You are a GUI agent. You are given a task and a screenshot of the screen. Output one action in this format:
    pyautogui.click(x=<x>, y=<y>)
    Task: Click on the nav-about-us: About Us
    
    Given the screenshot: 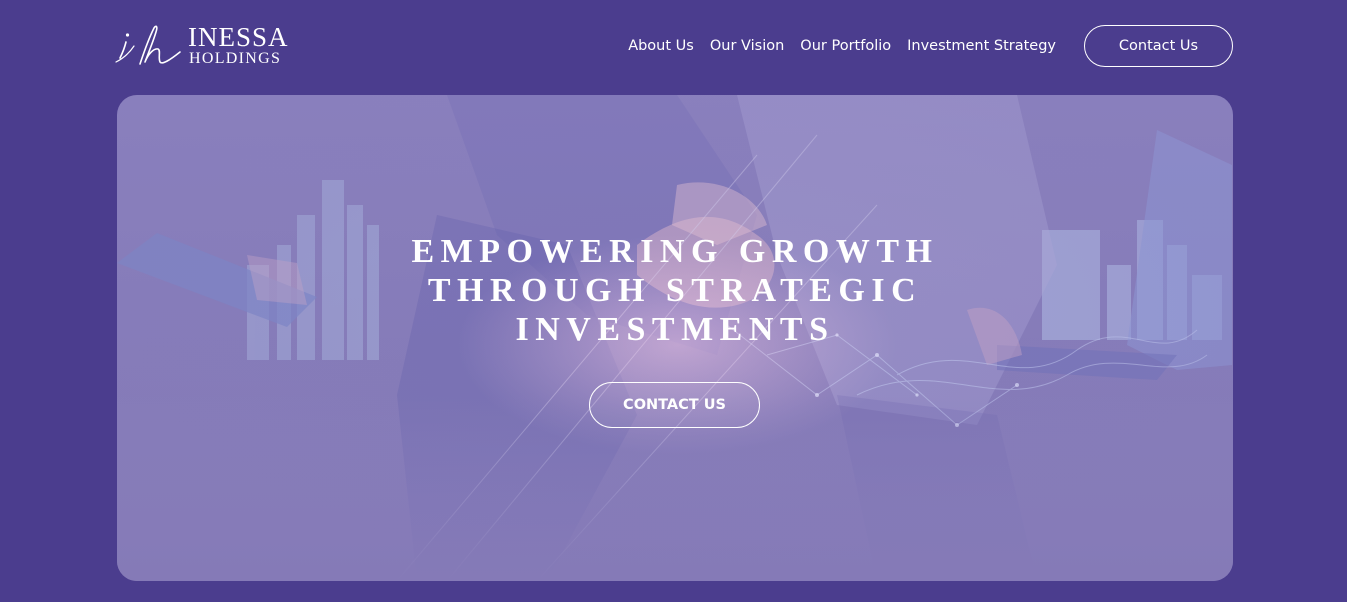 What is the action you would take?
    pyautogui.click(x=661, y=46)
    